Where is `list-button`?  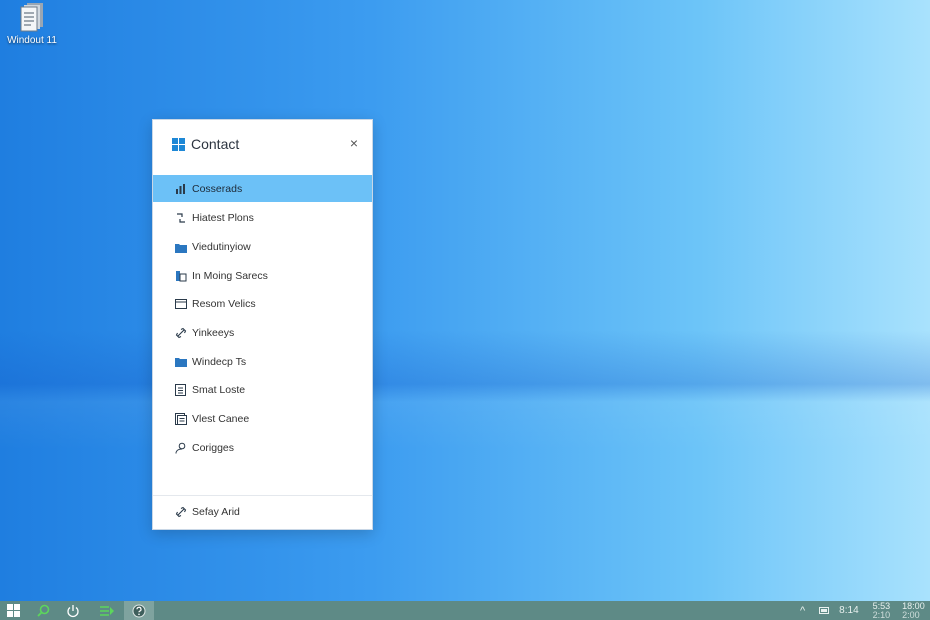
list-button is located at coordinates (107, 610).